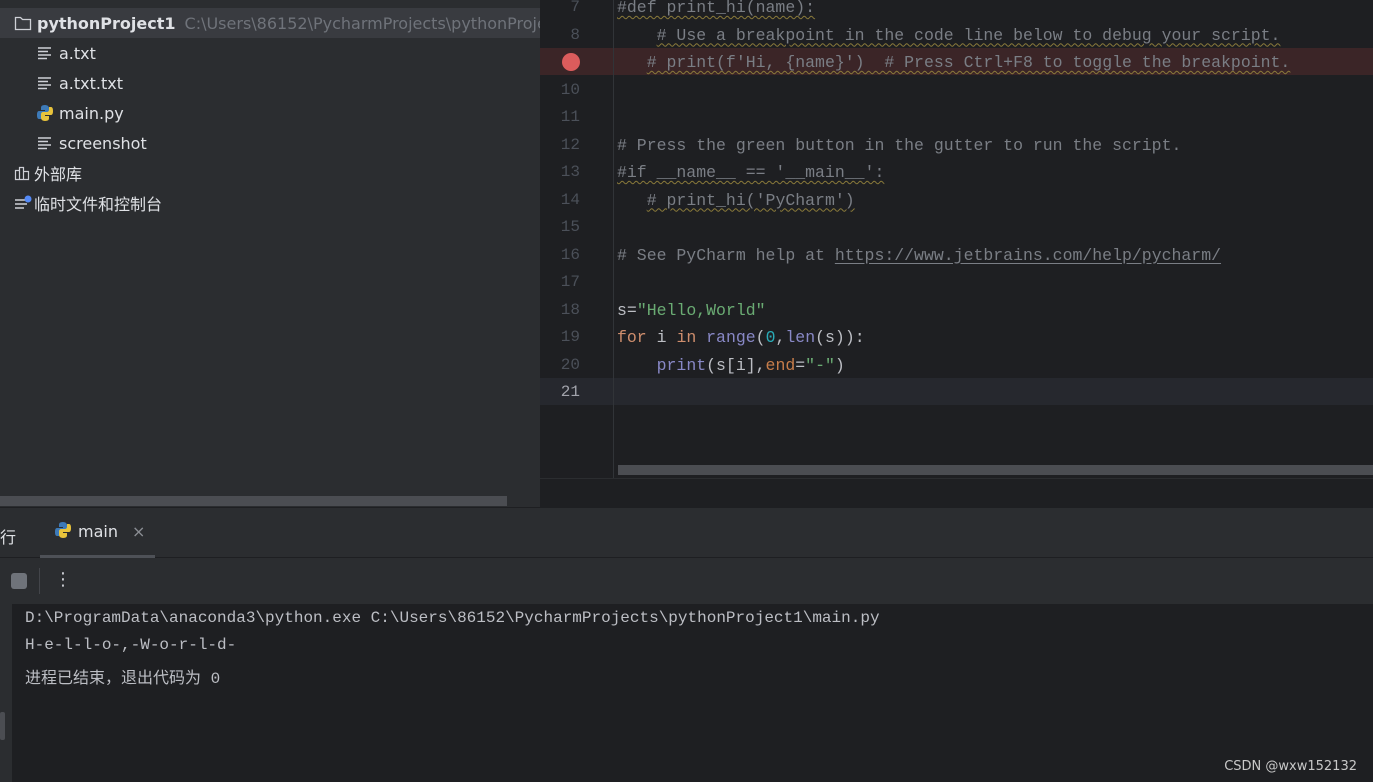 This screenshot has width=1373, height=782. What do you see at coordinates (956, 492) in the screenshot?
I see `editor-bottom-area` at bounding box center [956, 492].